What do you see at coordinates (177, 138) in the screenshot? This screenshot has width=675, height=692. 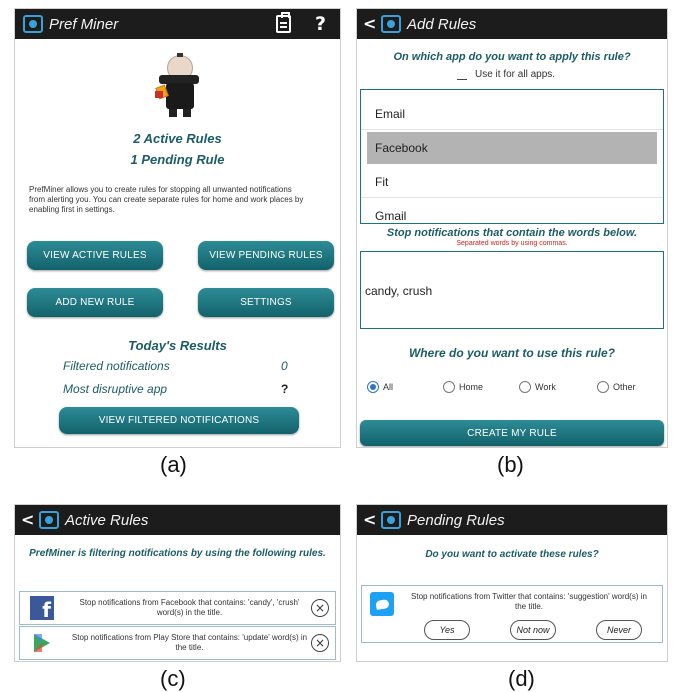 I see `active-rules-count: 2 Active Rules` at bounding box center [177, 138].